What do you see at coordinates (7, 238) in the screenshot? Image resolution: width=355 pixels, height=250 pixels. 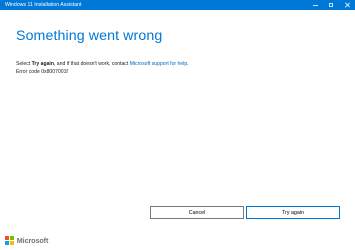 I see `logo-square-red` at bounding box center [7, 238].